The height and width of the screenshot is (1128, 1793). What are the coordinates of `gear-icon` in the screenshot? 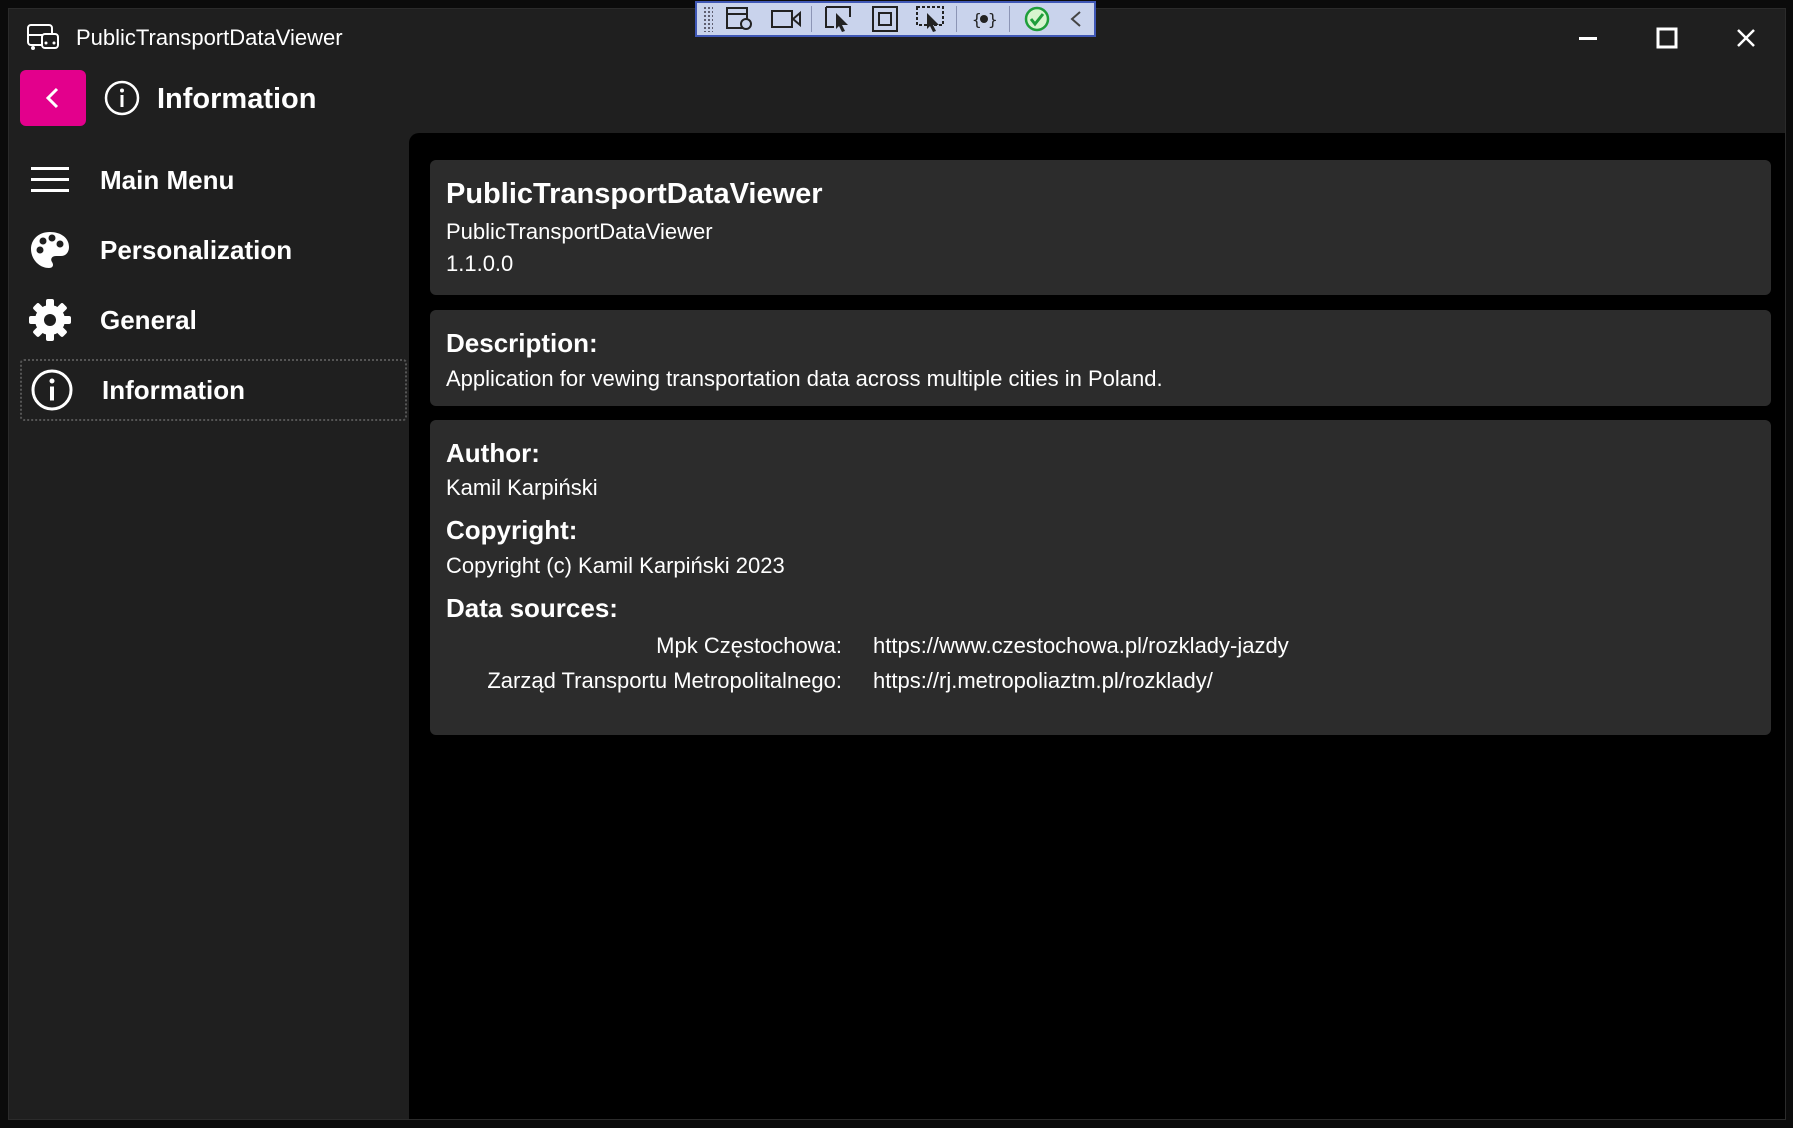 It's located at (50, 320).